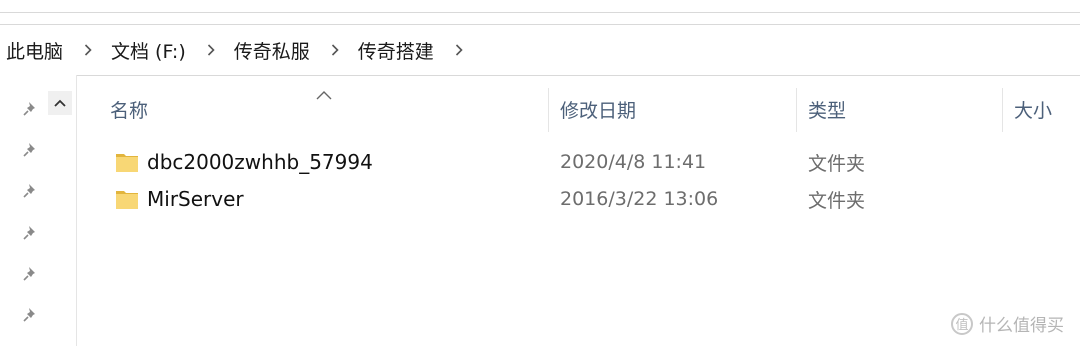 This screenshot has width=1080, height=346. What do you see at coordinates (639, 199) in the screenshot?
I see `file-modified: 2016/3/22 13:06` at bounding box center [639, 199].